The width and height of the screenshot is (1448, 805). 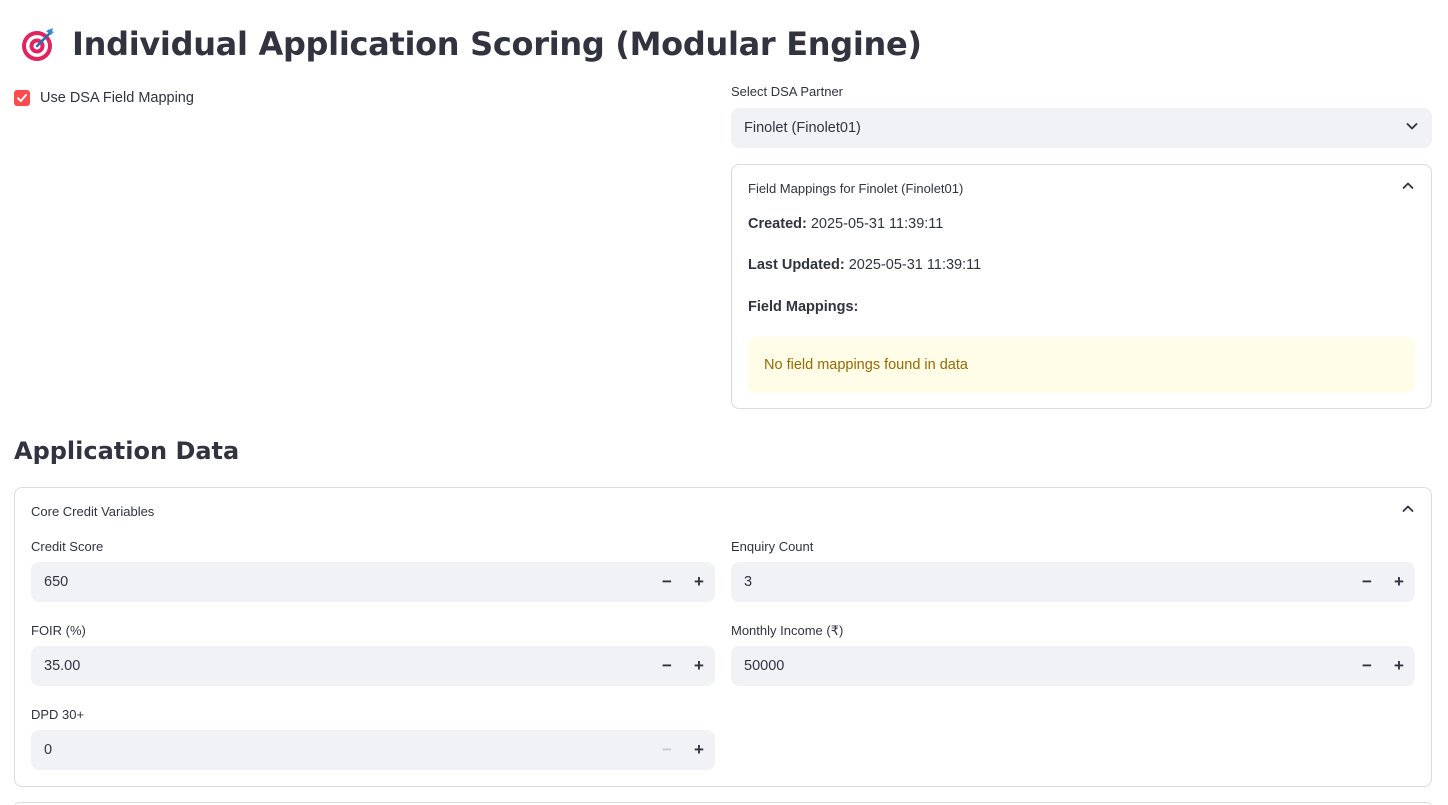 What do you see at coordinates (1081, 188) in the screenshot?
I see `field-mappings-expander-header: Field Mappings for Finolet (Finolet01)` at bounding box center [1081, 188].